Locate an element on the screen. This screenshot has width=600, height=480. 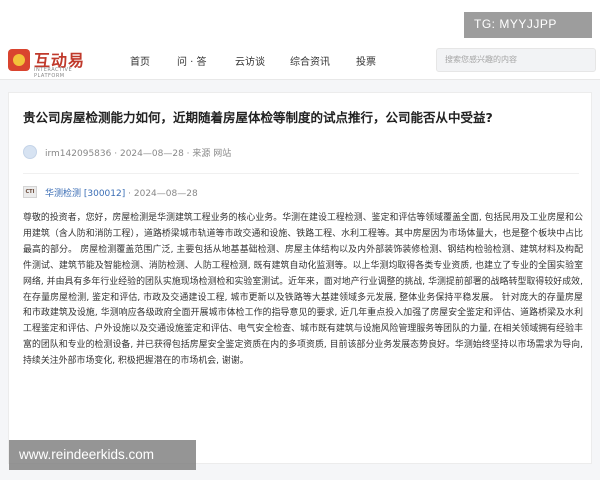
divider is located at coordinates (301, 173).